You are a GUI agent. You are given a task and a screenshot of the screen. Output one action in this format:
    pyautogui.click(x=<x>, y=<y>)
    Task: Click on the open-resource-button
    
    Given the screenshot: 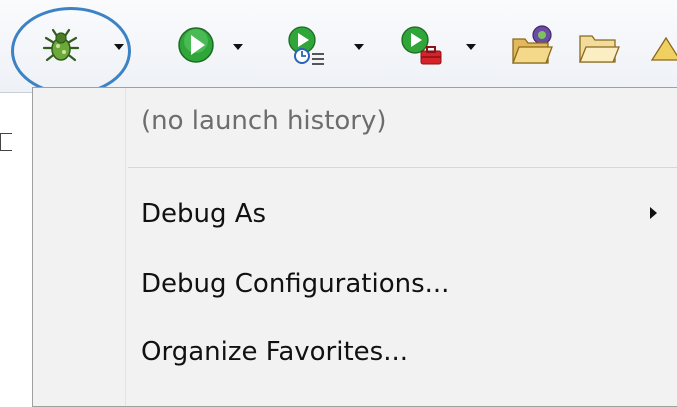 What is the action you would take?
    pyautogui.click(x=599, y=46)
    